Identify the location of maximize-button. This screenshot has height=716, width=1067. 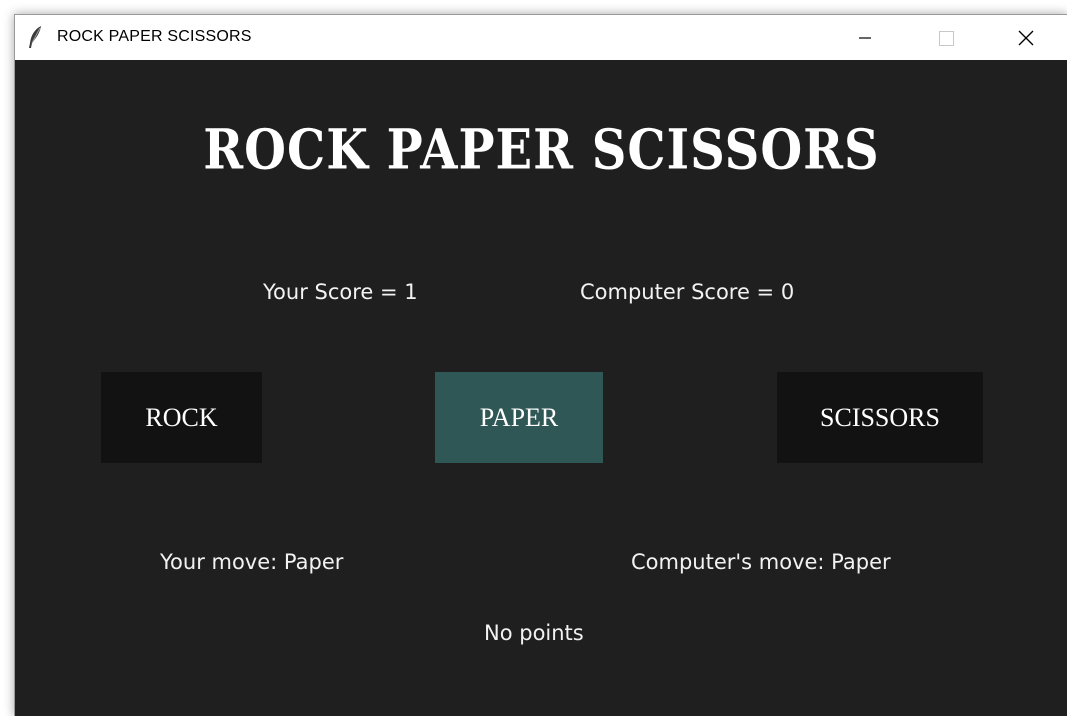
(945, 37).